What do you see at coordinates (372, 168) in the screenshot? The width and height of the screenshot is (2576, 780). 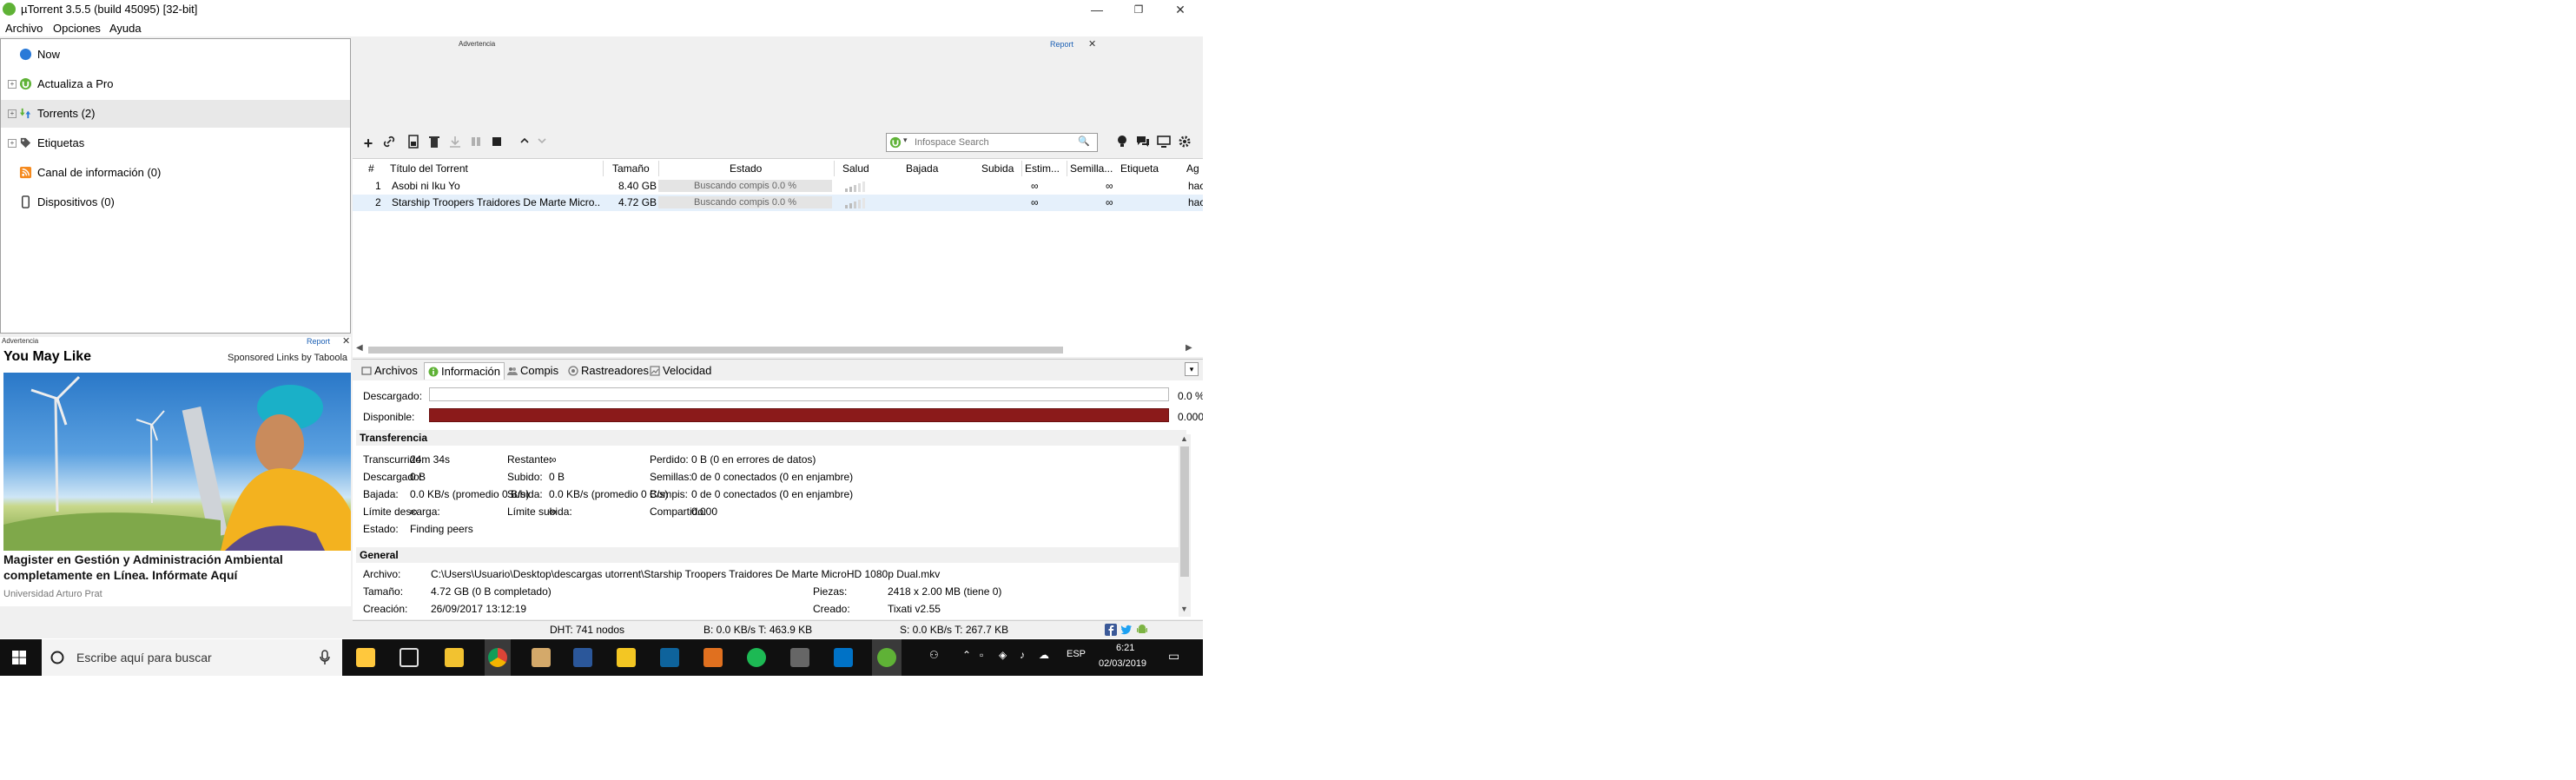 I see `col-header-number: #` at bounding box center [372, 168].